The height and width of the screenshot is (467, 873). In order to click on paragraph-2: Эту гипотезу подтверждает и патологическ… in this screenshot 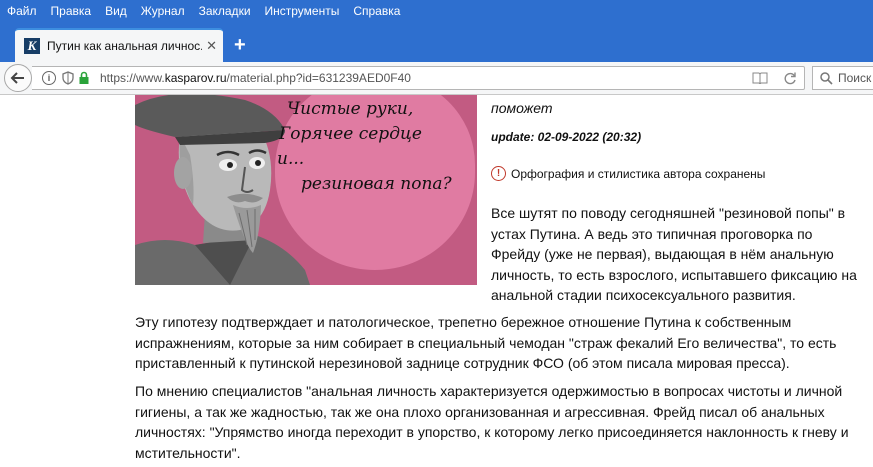, I will do `click(486, 342)`.